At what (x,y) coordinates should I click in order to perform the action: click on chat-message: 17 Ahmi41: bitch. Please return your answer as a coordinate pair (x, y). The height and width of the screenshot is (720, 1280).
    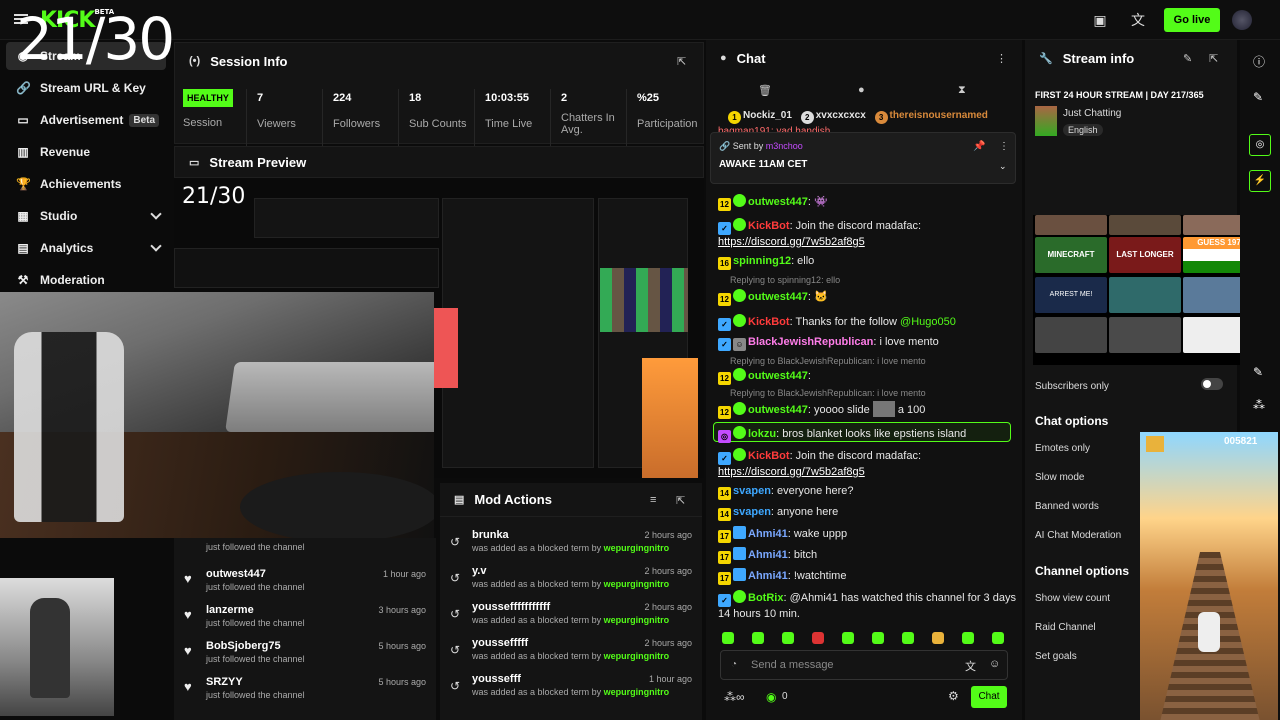
    Looking at the image, I should click on (867, 555).